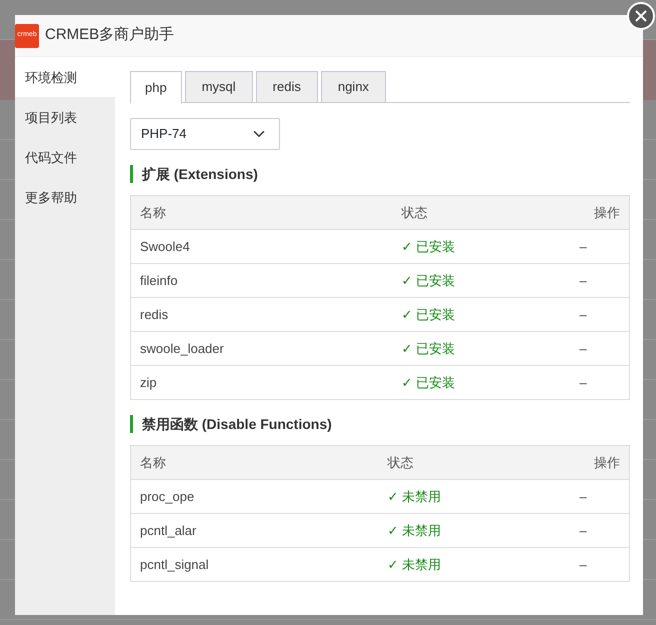 Image resolution: width=656 pixels, height=625 pixels. I want to click on sidebar-item: 项目列表, so click(65, 117).